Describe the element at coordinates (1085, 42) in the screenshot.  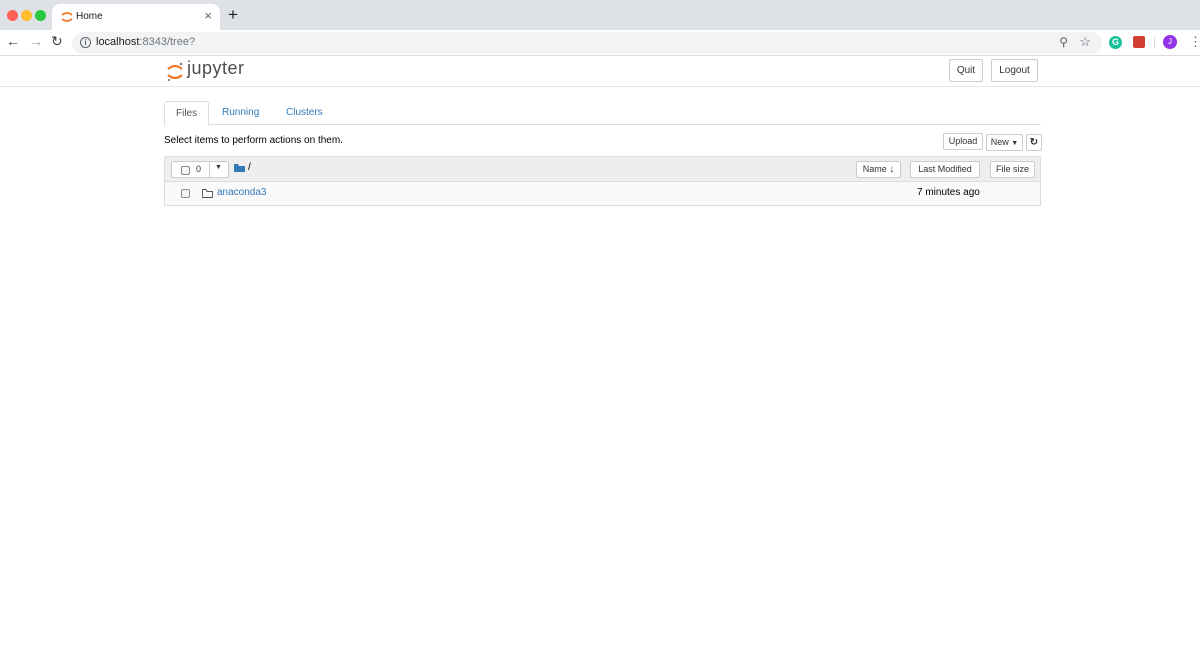
I see `star-icon: ☆` at that location.